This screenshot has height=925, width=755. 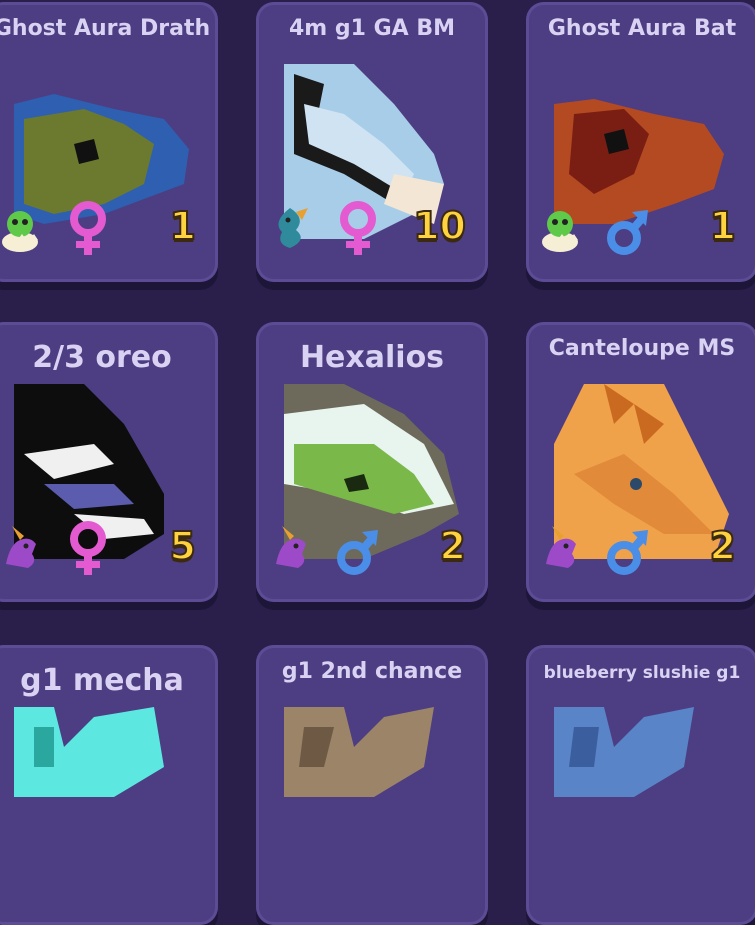 What do you see at coordinates (371, 28) in the screenshot?
I see `pet-name: 4m g1 GA BM` at bounding box center [371, 28].